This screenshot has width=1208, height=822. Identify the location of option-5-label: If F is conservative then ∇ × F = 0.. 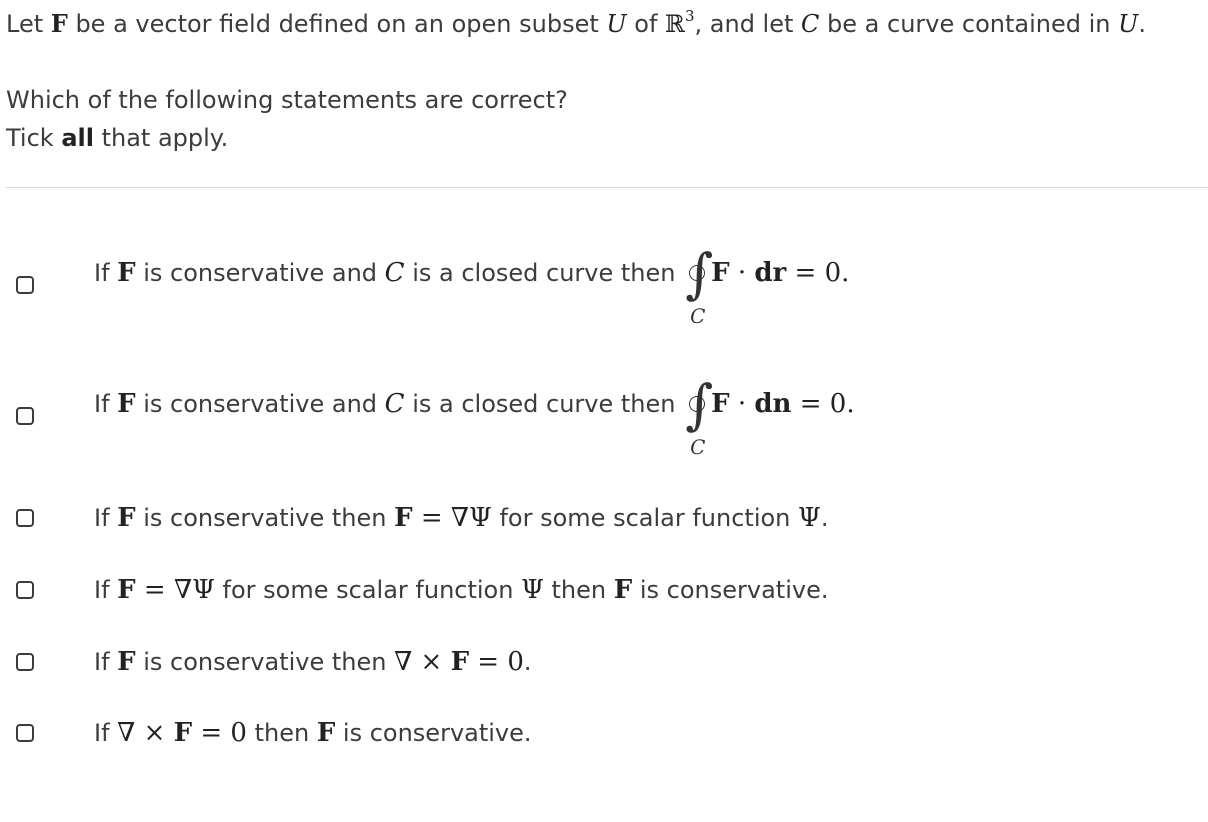
(313, 662).